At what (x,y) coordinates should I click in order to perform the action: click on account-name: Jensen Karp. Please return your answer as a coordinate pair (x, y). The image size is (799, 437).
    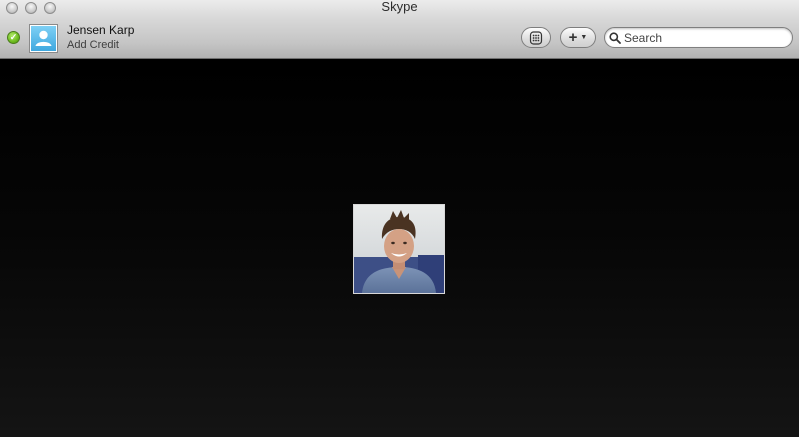
    Looking at the image, I should click on (101, 30).